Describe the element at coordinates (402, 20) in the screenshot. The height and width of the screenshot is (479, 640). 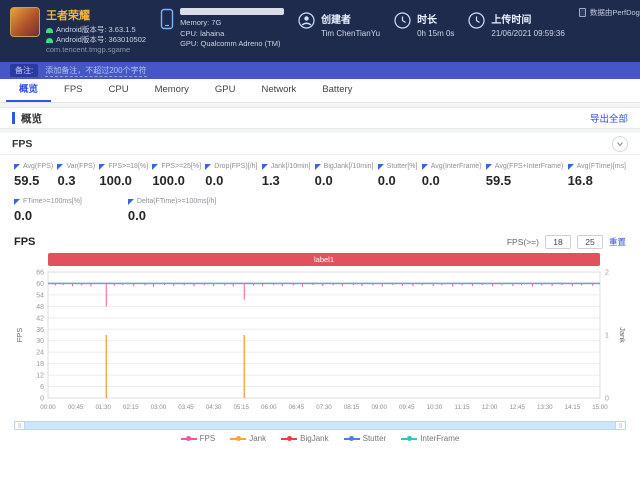
I see `clock-icon` at that location.